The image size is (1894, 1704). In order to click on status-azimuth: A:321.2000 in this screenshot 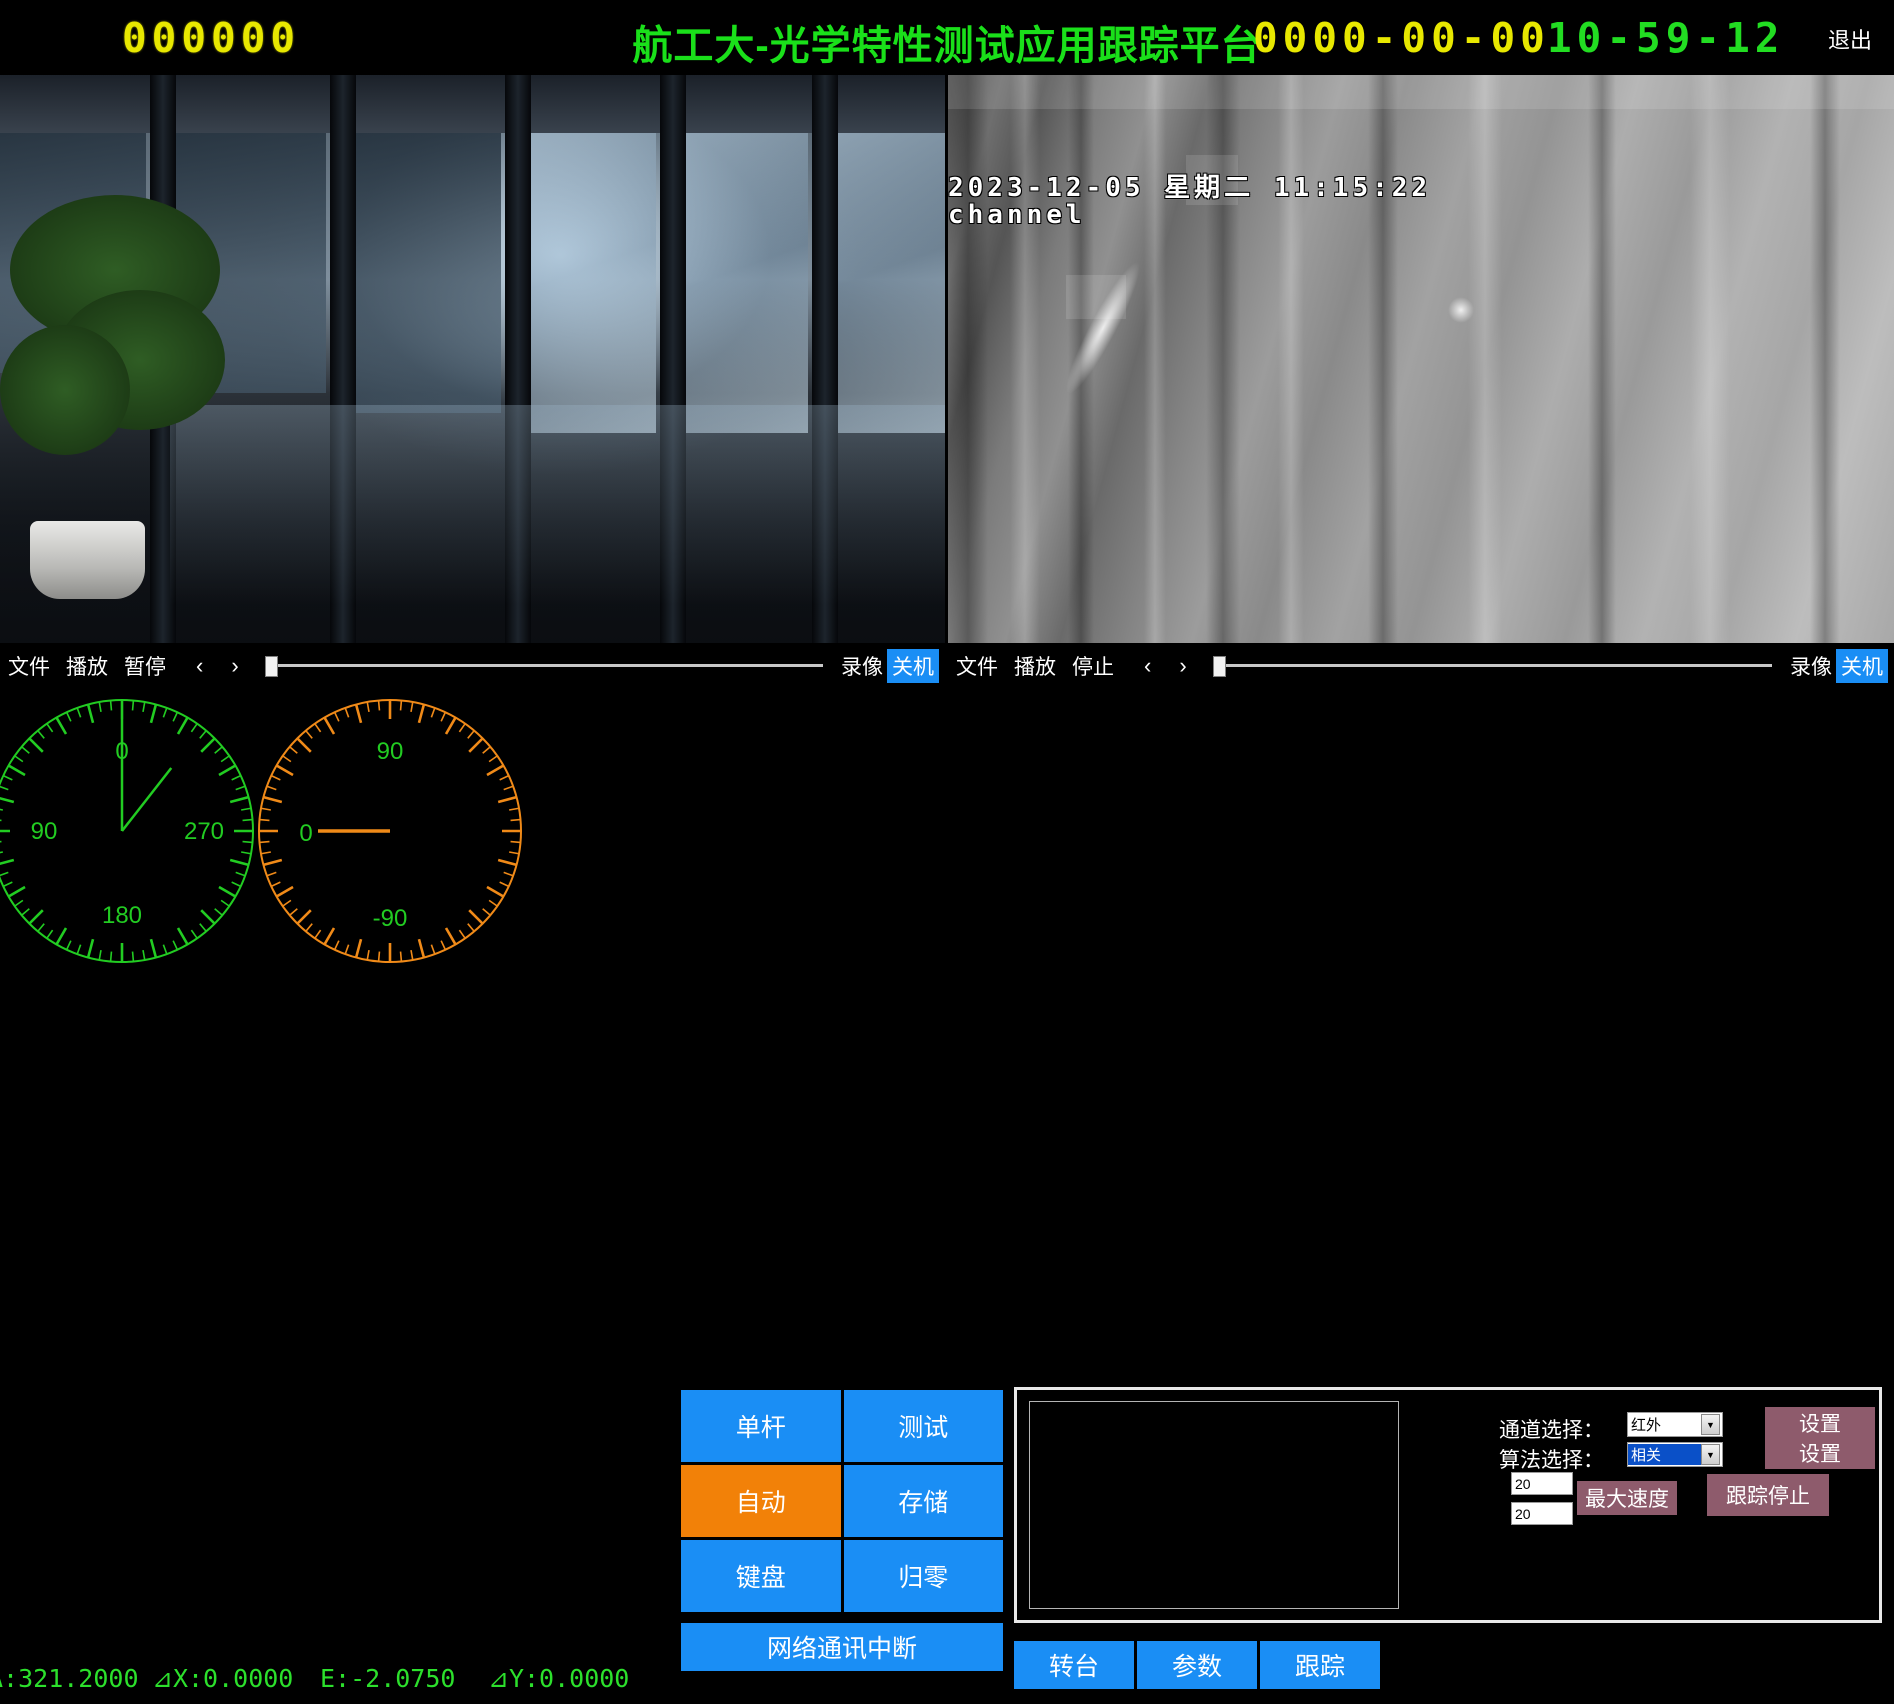, I will do `click(69, 1678)`.